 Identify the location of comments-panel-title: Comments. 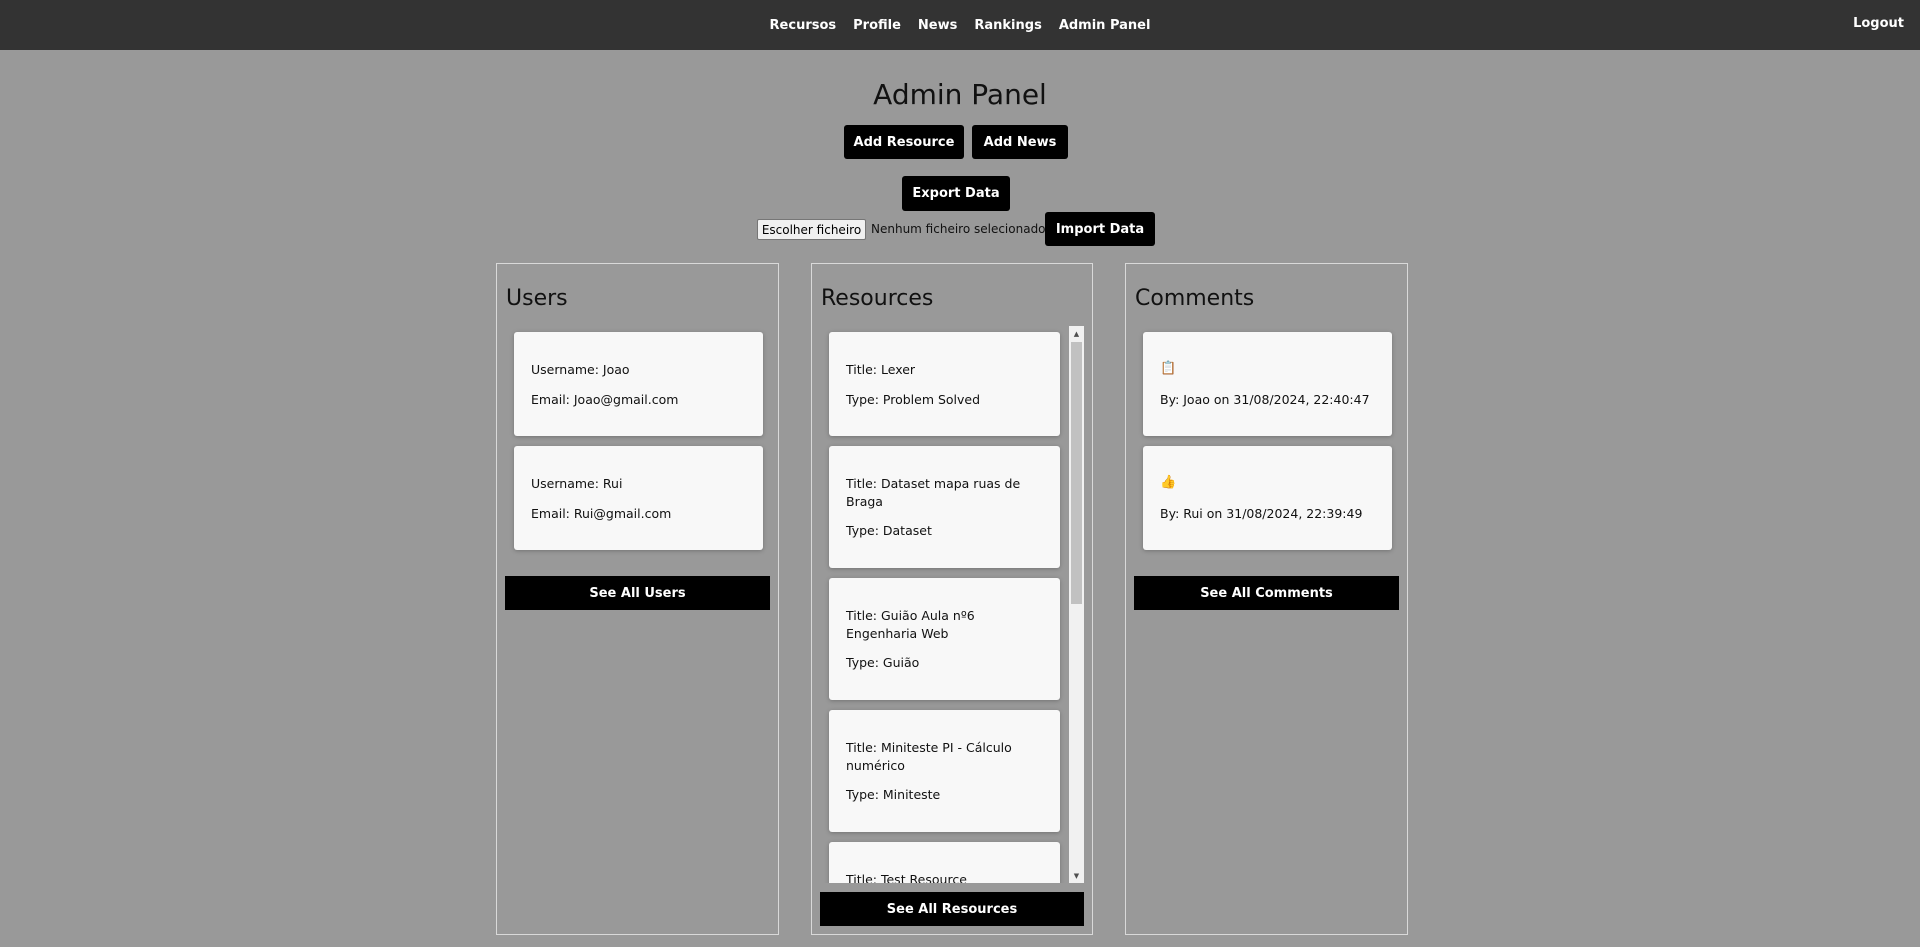
(1195, 298).